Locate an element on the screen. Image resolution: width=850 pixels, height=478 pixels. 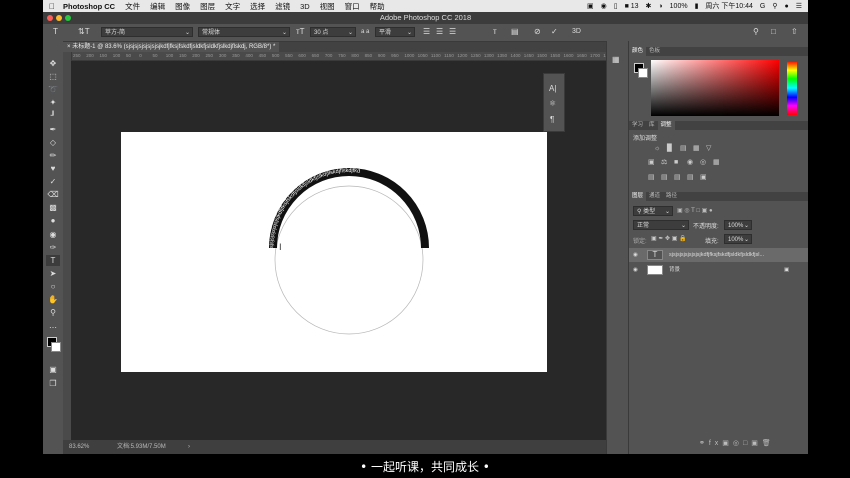
color-bg-swatch is located at coordinates (643, 73).